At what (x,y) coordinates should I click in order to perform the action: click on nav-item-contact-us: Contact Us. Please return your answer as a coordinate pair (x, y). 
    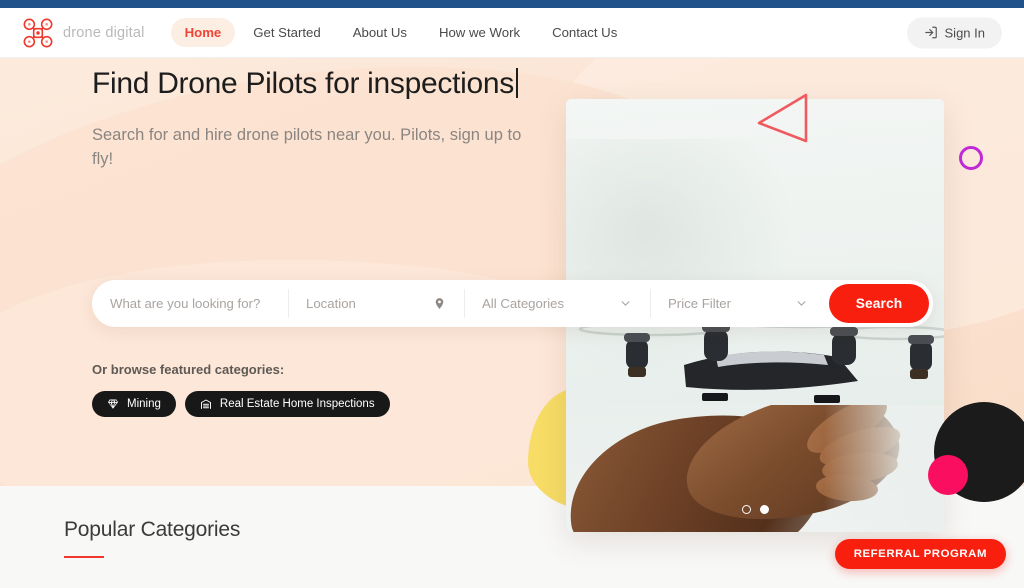
    Looking at the image, I should click on (584, 32).